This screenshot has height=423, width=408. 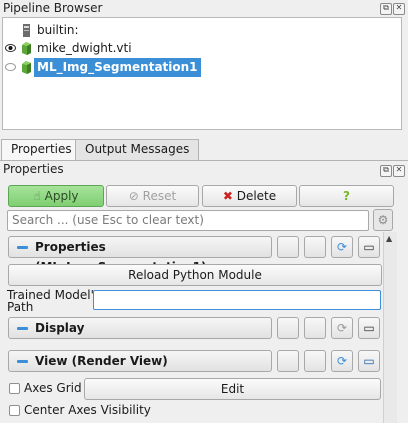 What do you see at coordinates (117, 67) in the screenshot?
I see `tree-item-label-selected: ML_Img_Segmentation1` at bounding box center [117, 67].